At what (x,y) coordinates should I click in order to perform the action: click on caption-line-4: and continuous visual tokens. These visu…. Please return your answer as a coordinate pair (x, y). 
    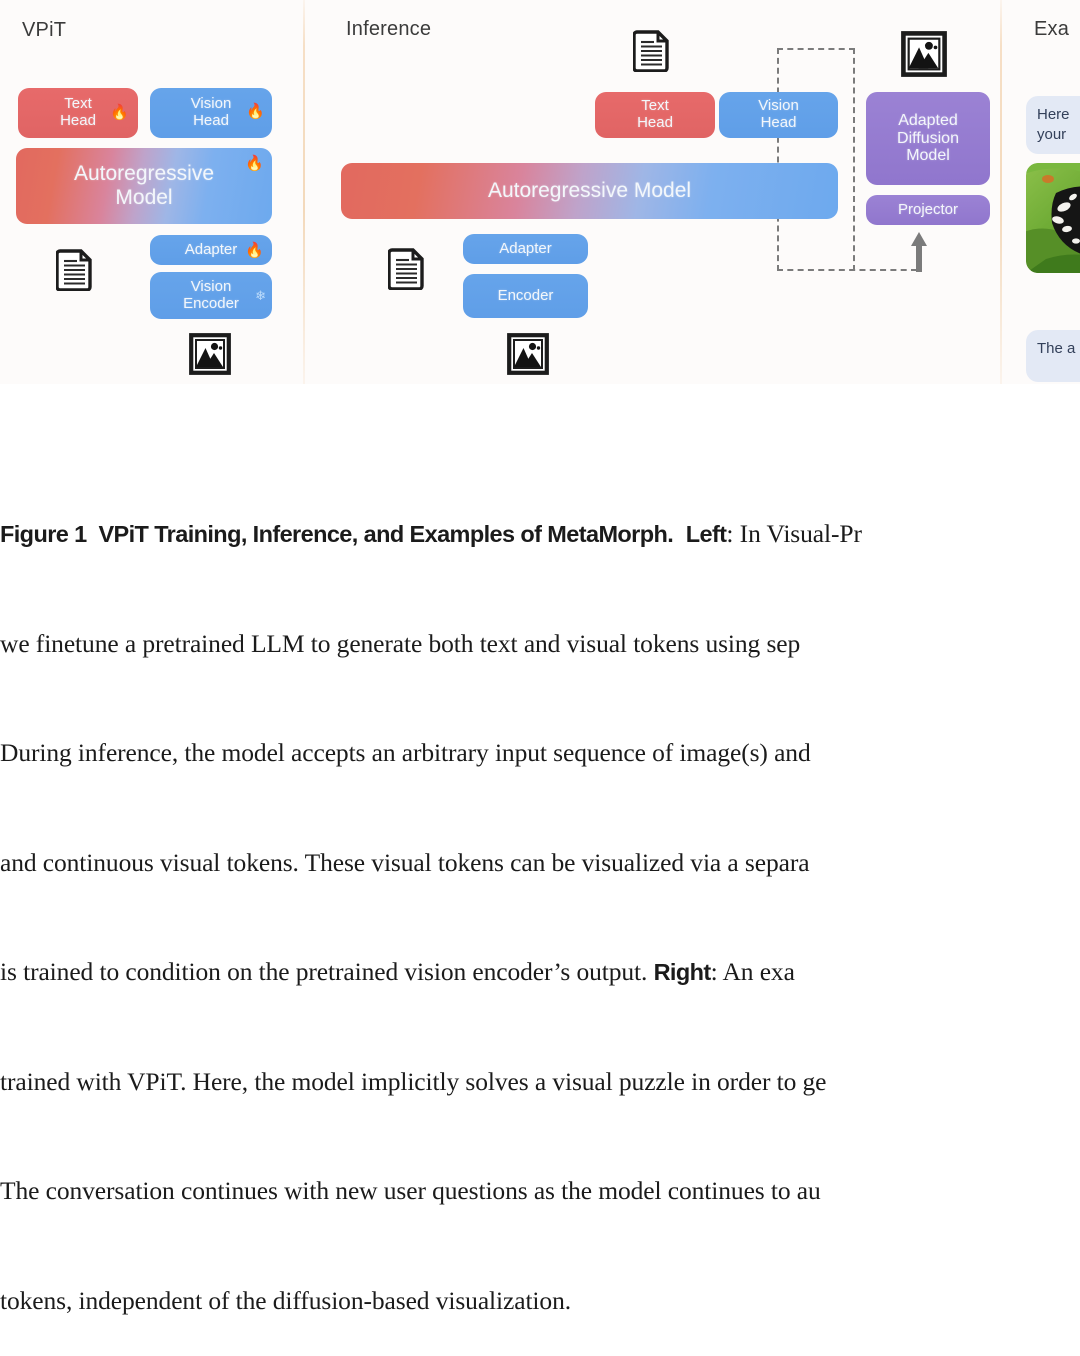
    Looking at the image, I should click on (405, 862).